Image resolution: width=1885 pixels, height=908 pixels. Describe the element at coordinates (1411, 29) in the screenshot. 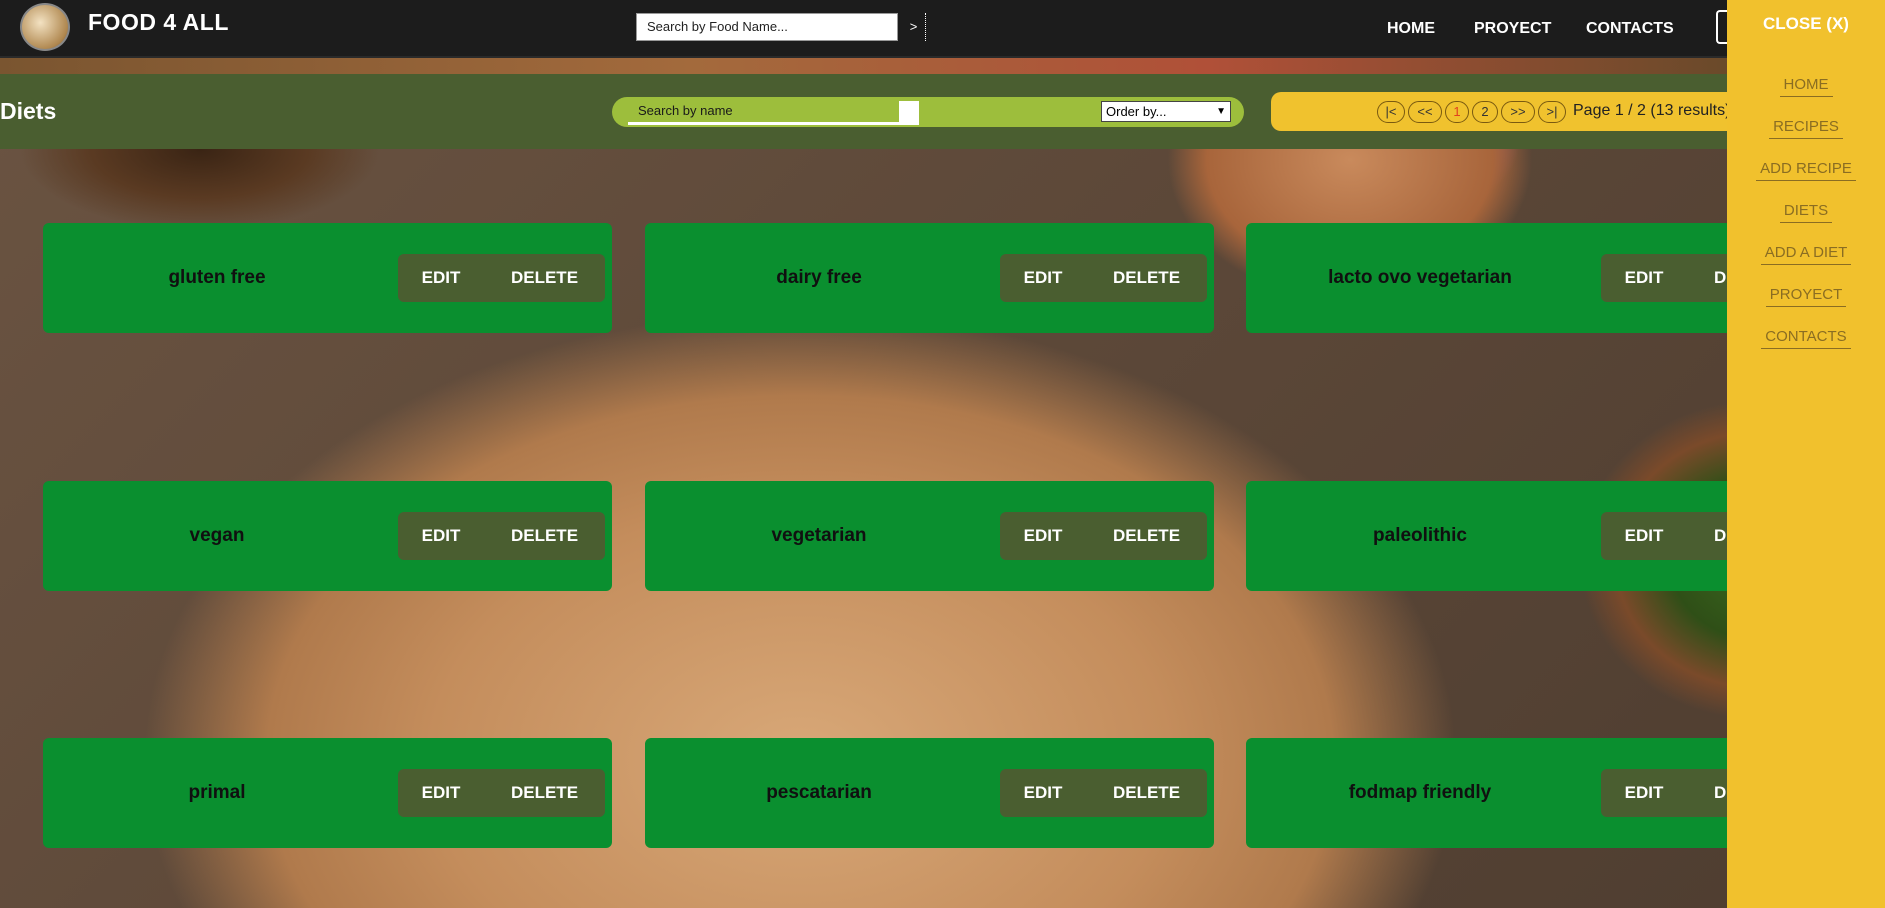

I see `nav-home: HOME` at that location.